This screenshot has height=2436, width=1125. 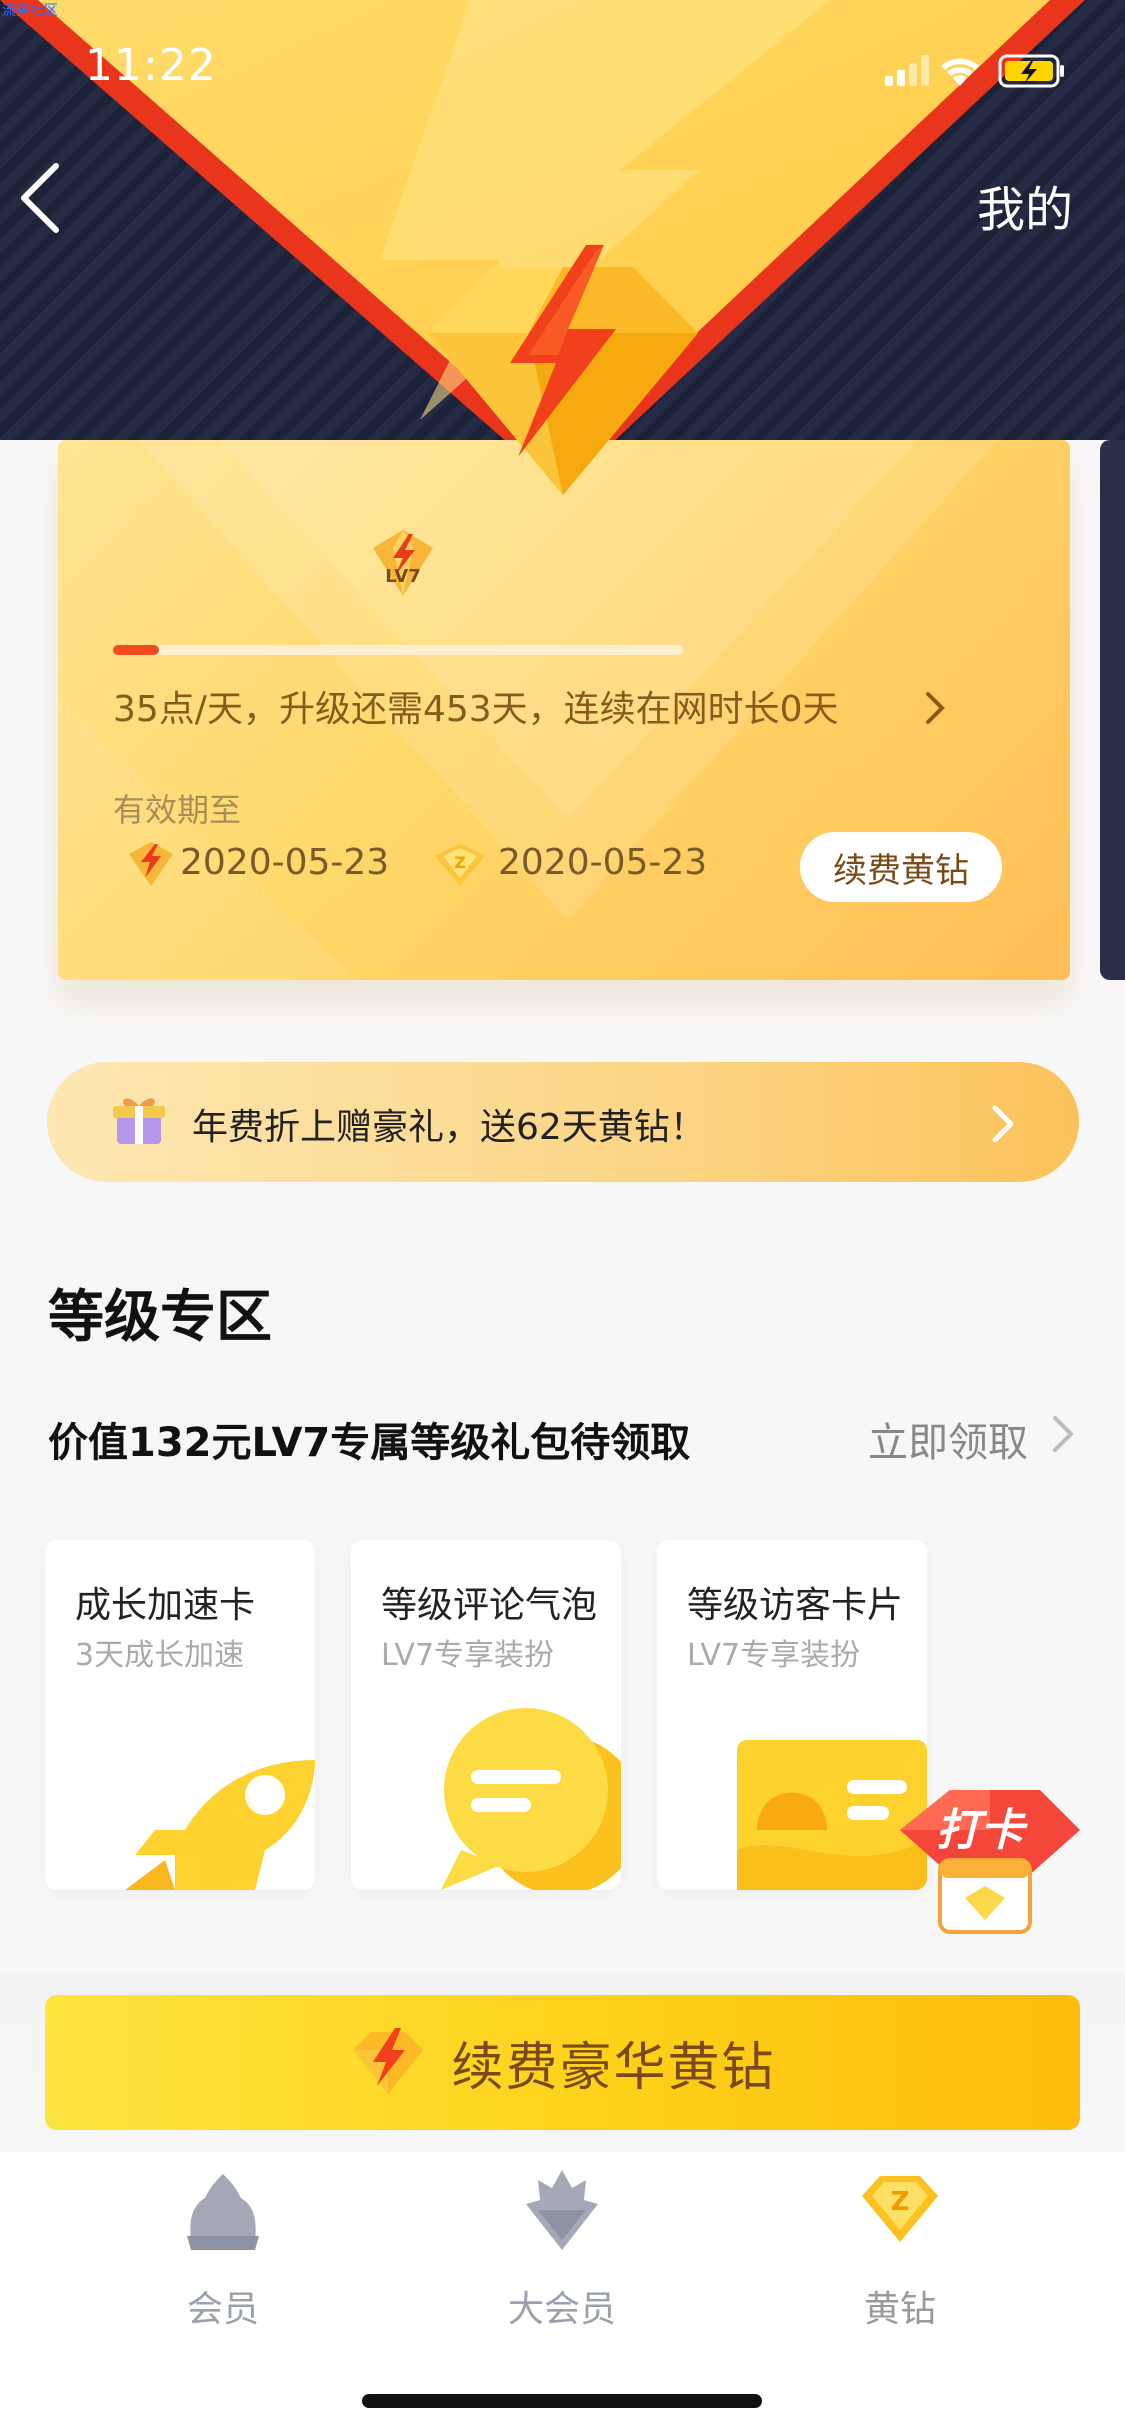 I want to click on check-in-float-button: 打卡, so click(x=980, y=1865).